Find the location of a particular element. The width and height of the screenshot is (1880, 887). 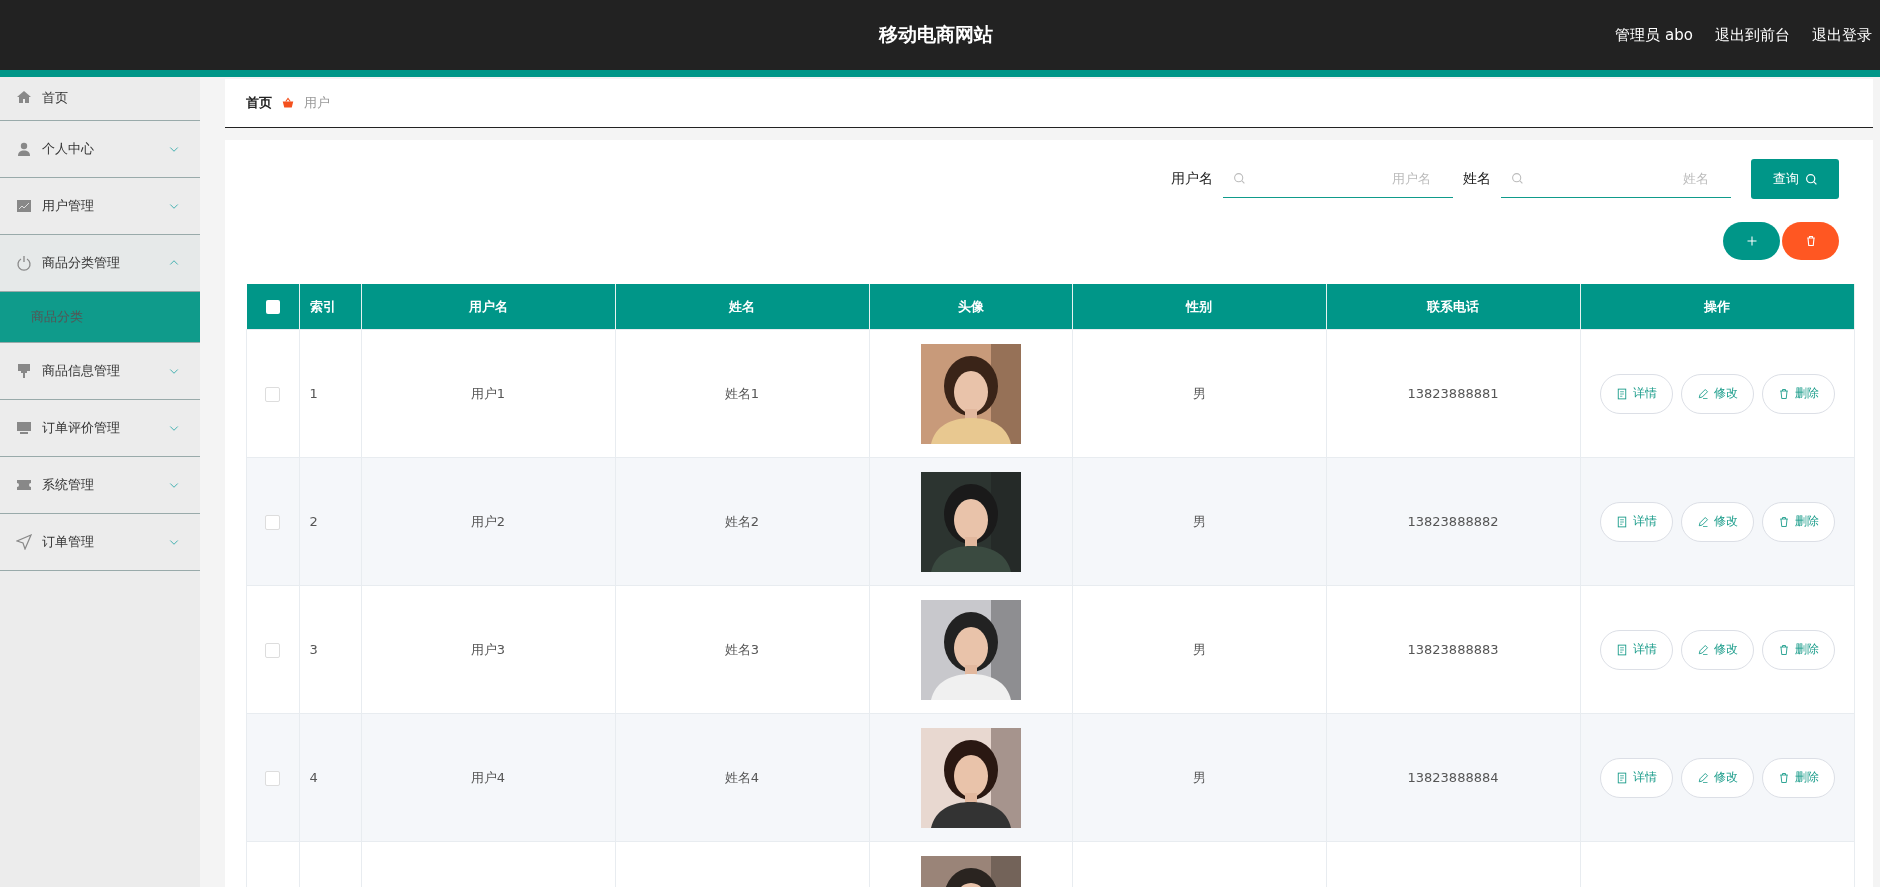

ticket-icon is located at coordinates (24, 485).